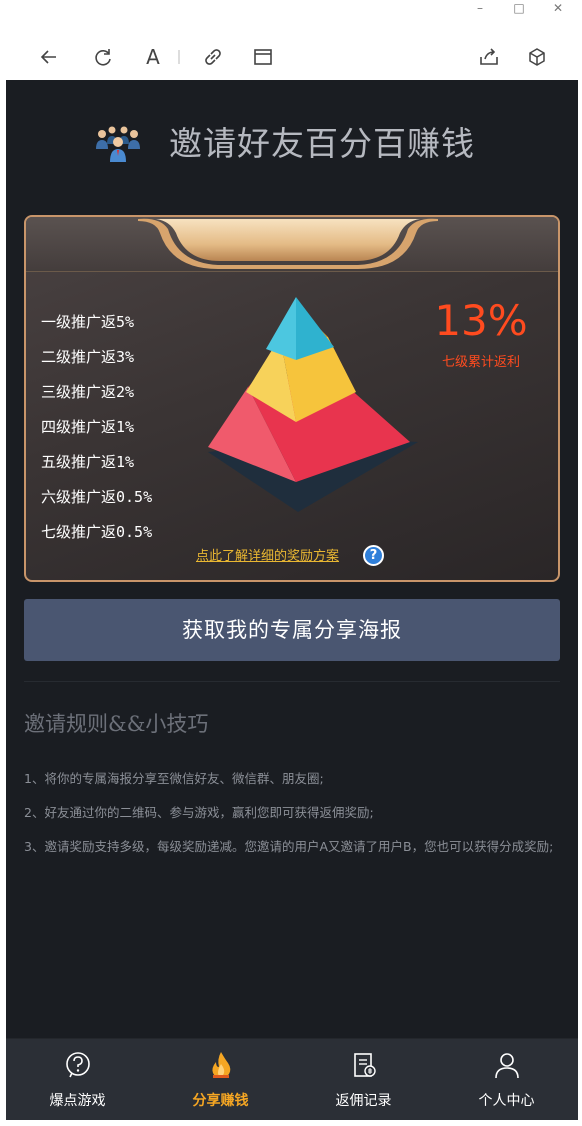  What do you see at coordinates (558, 9) in the screenshot?
I see `close-icon: ✕` at bounding box center [558, 9].